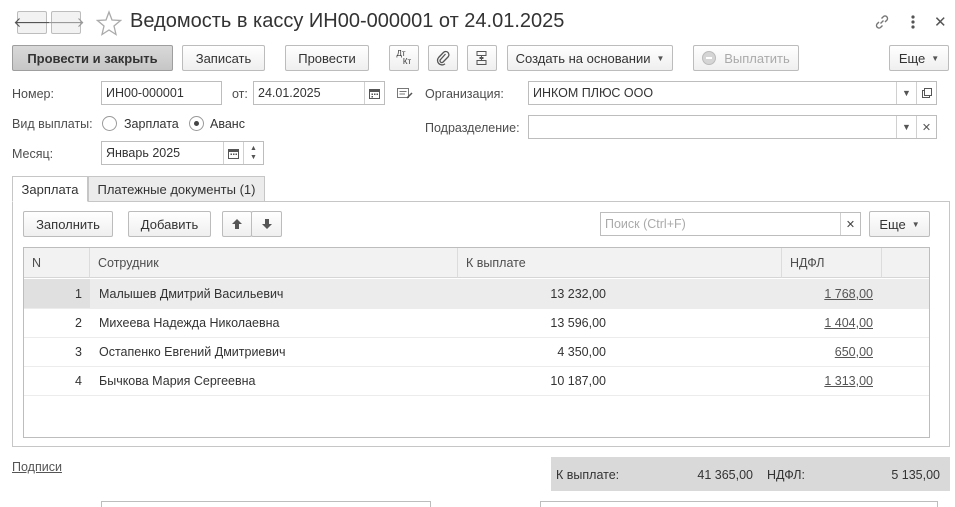  I want to click on ndfl-link: 1 768,00, so click(827, 293).